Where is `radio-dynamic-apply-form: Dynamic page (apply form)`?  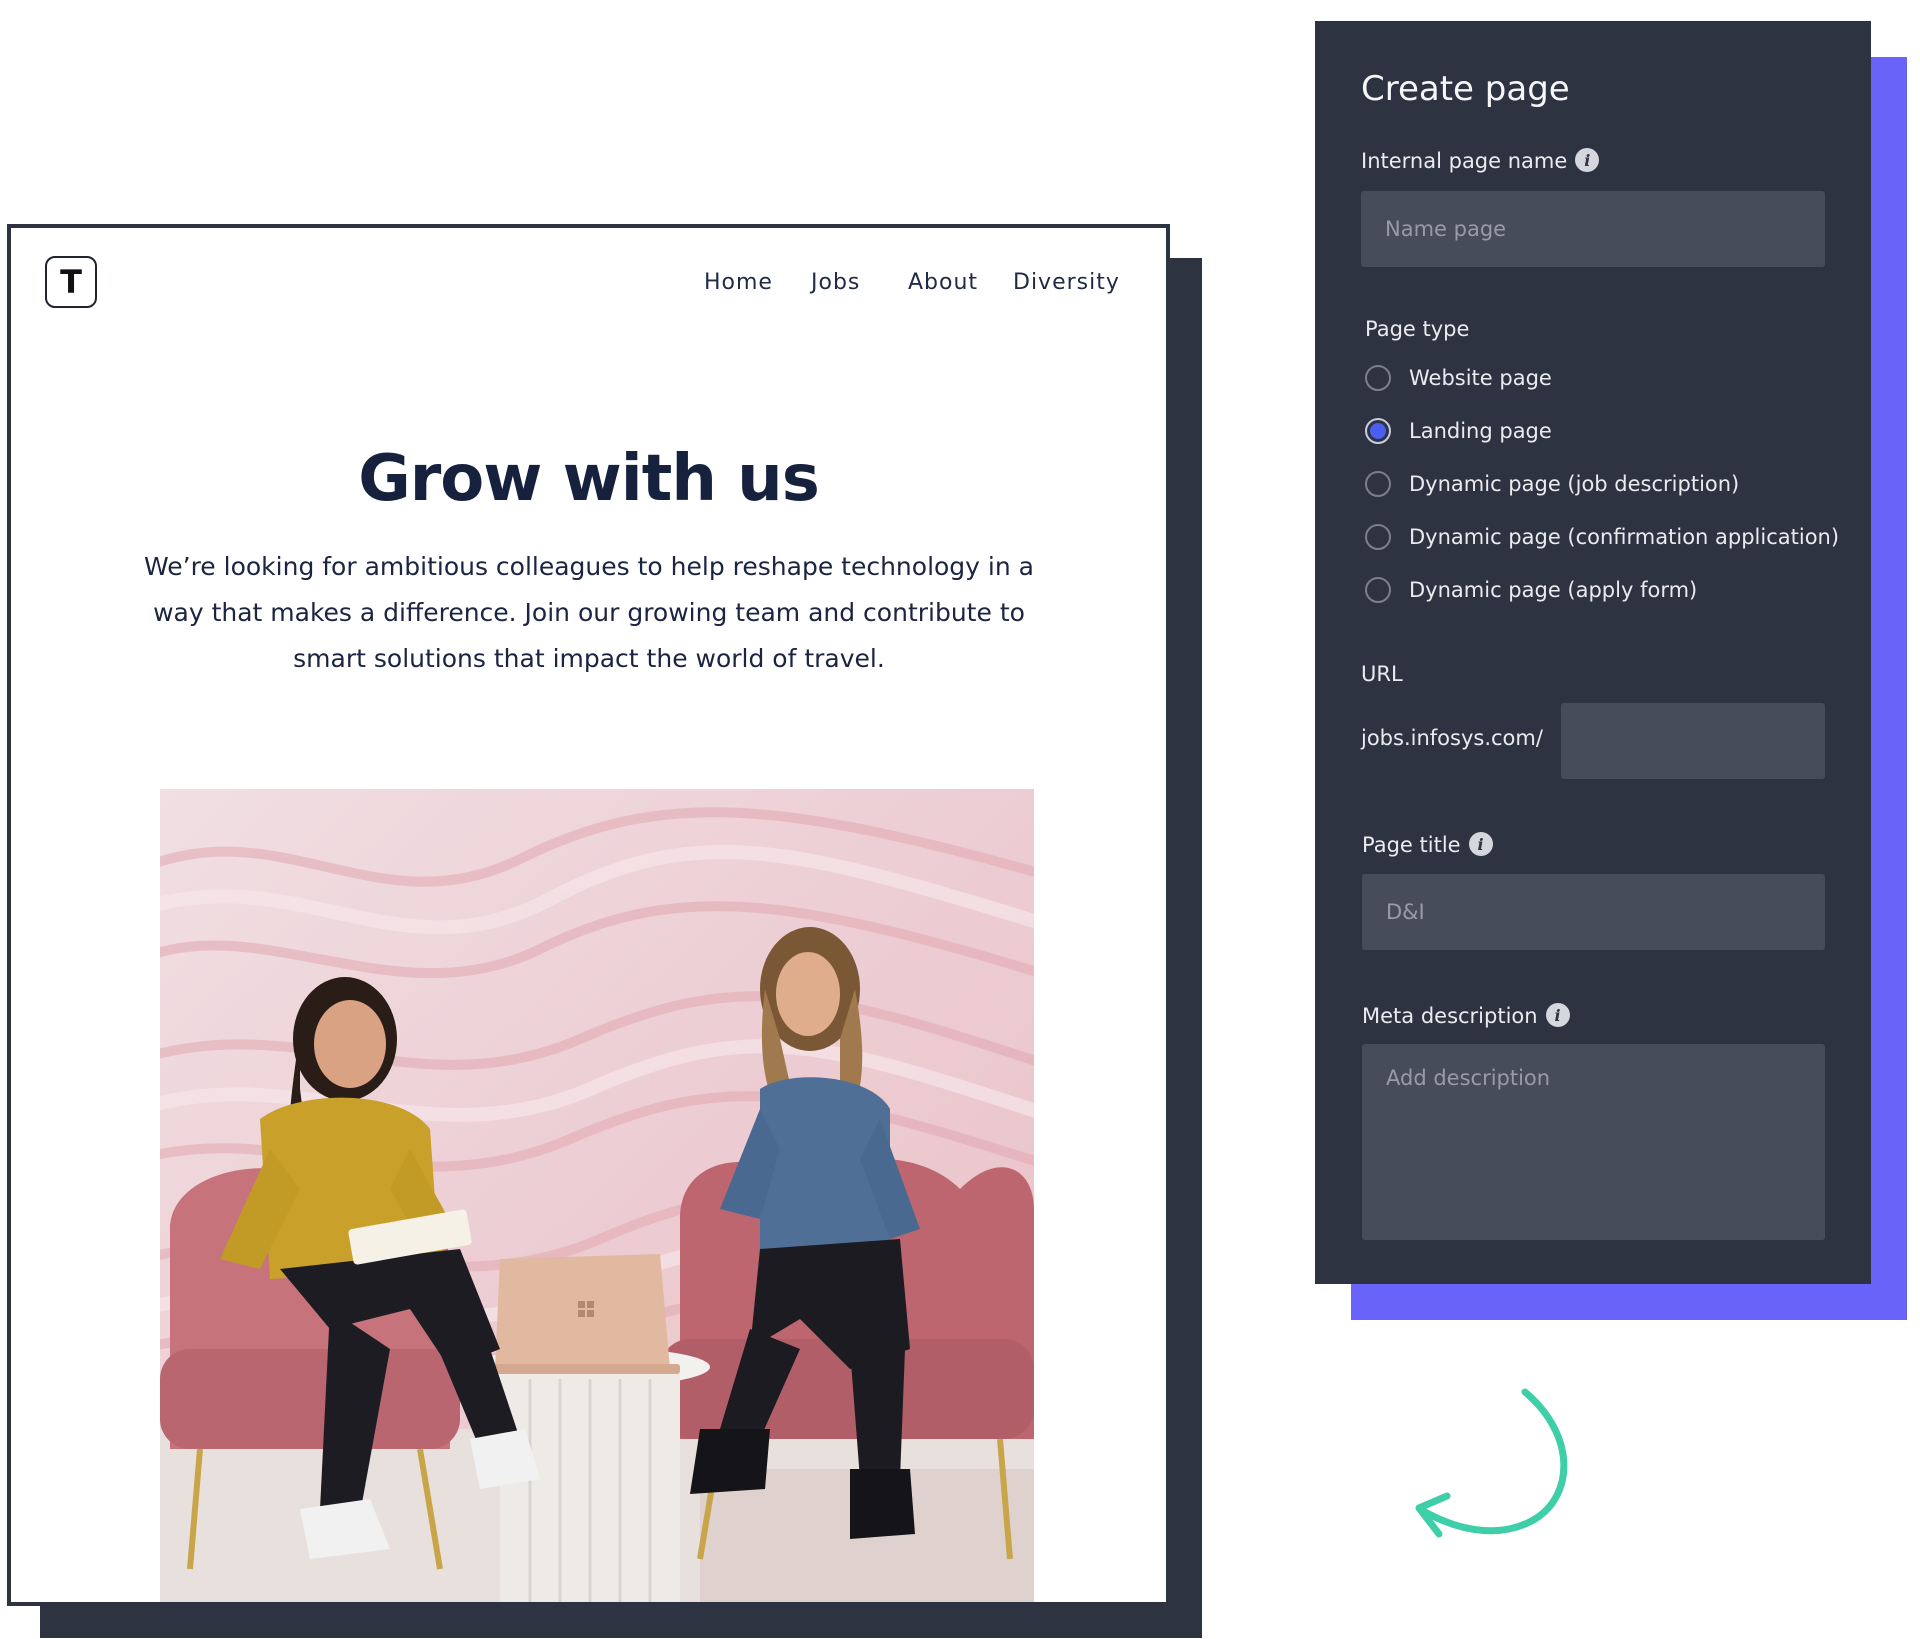
radio-dynamic-apply-form: Dynamic page (apply form) is located at coordinates (1531, 590).